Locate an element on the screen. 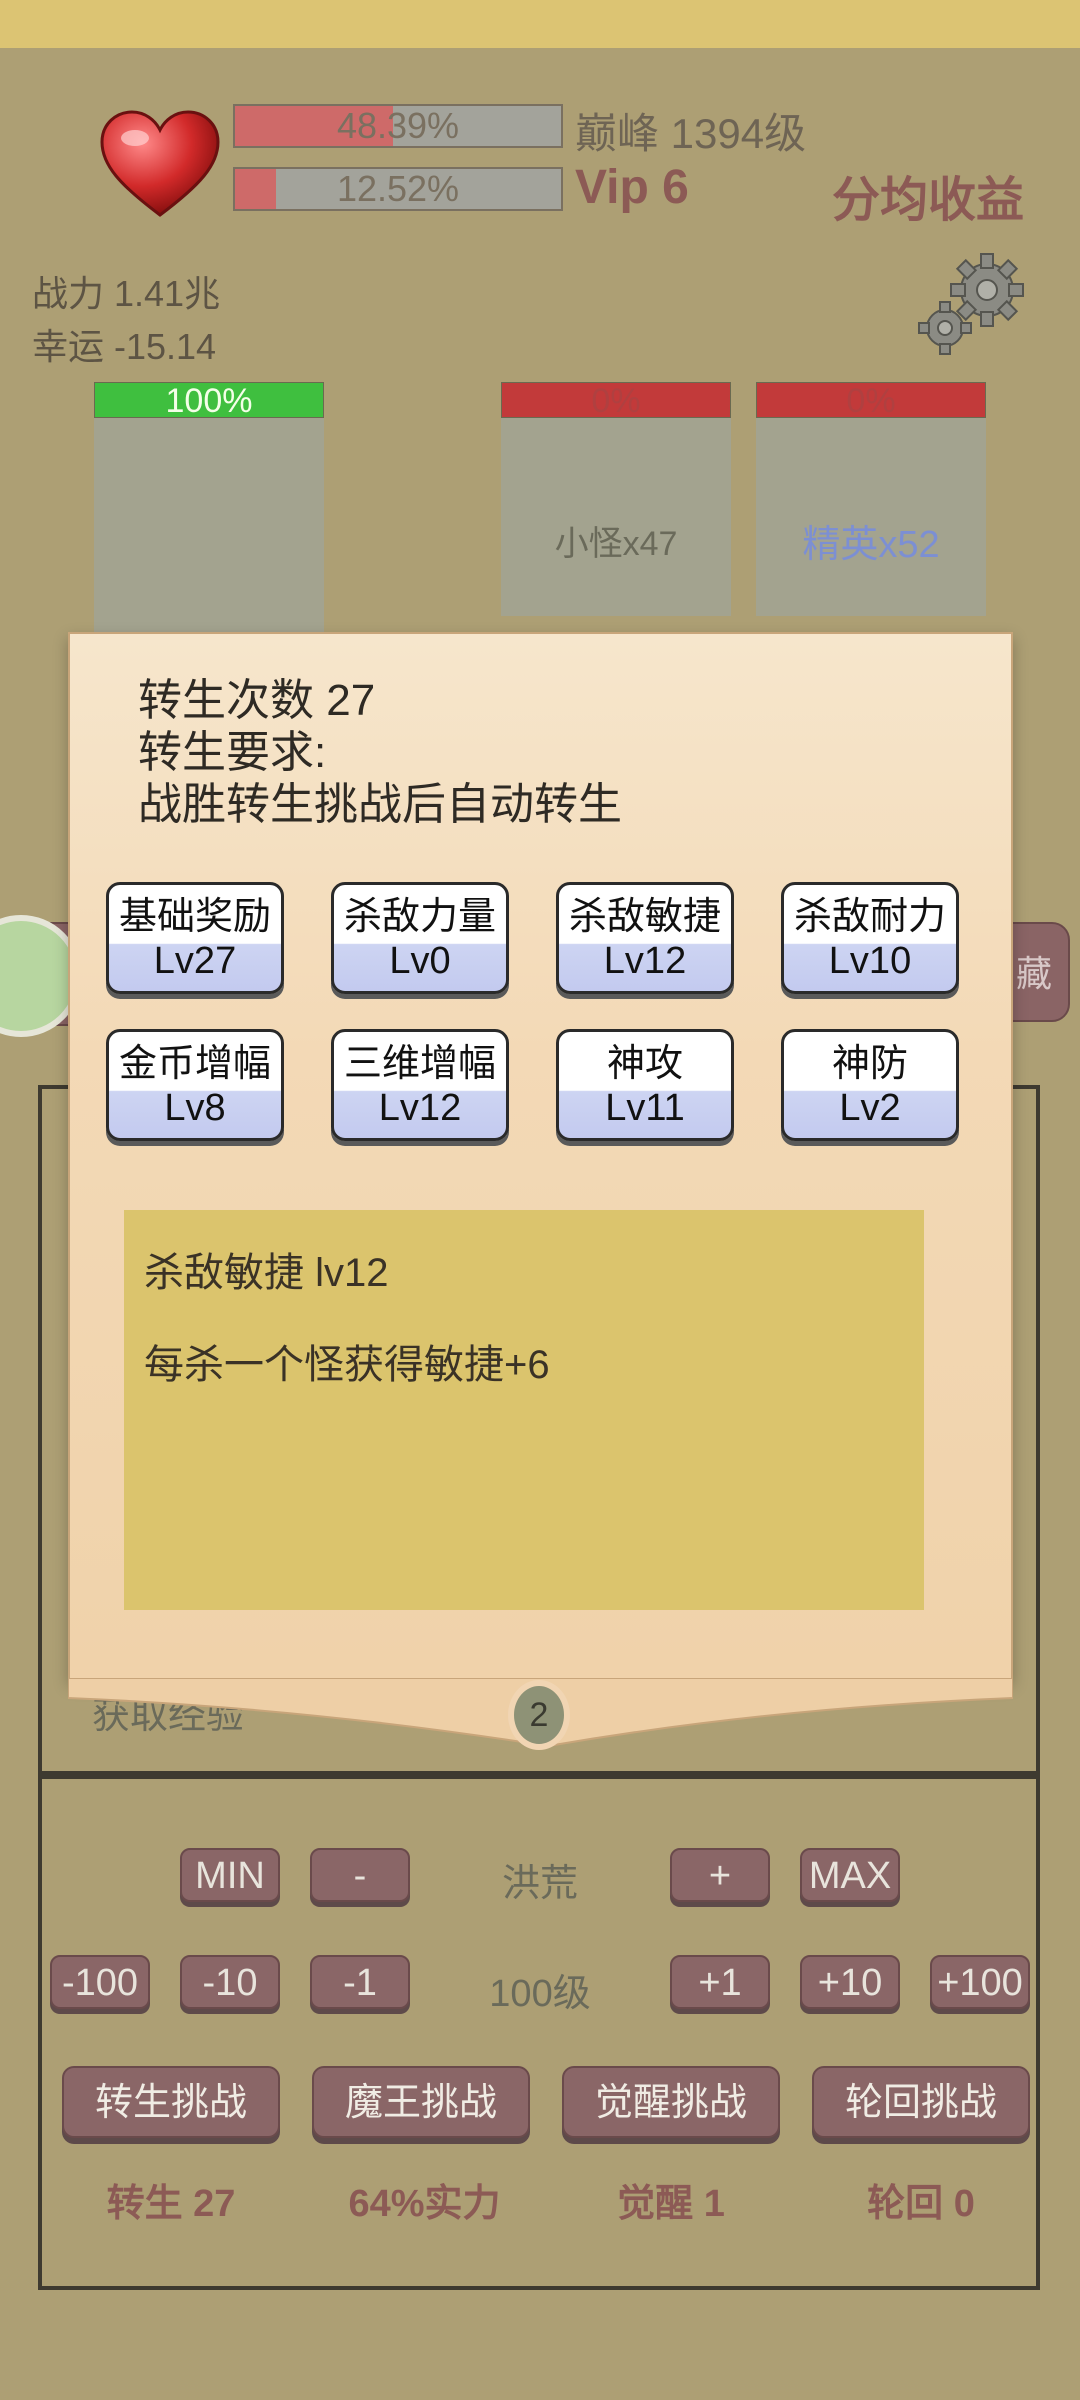  minus-100-button: -100 is located at coordinates (100, 1982).